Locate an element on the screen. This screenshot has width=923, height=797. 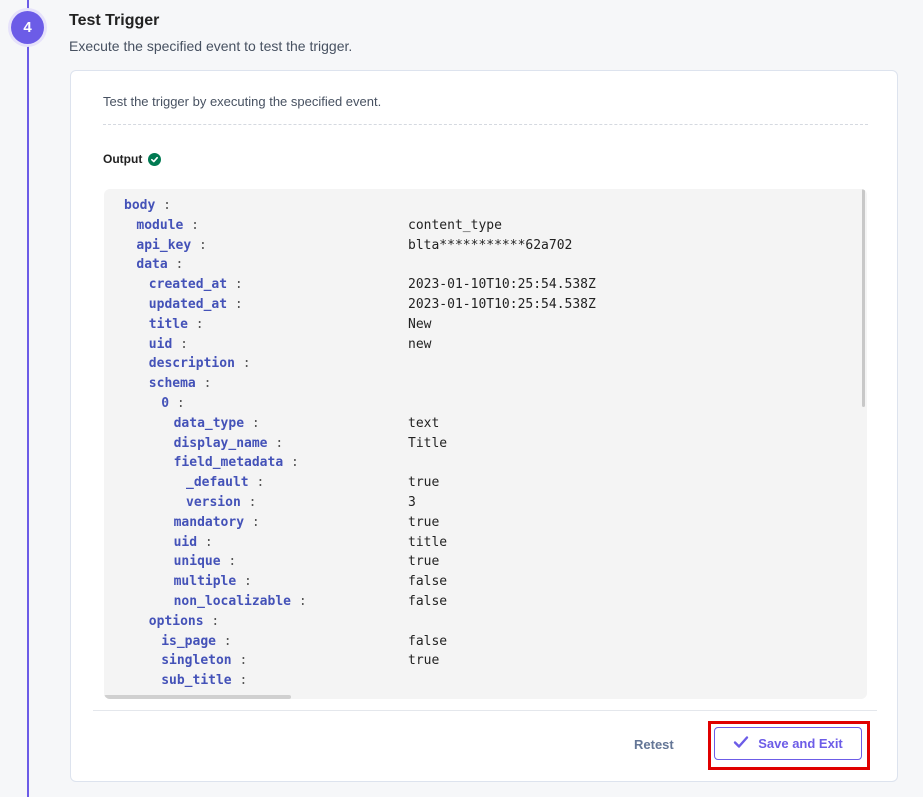
json-key: body is located at coordinates (140, 205).